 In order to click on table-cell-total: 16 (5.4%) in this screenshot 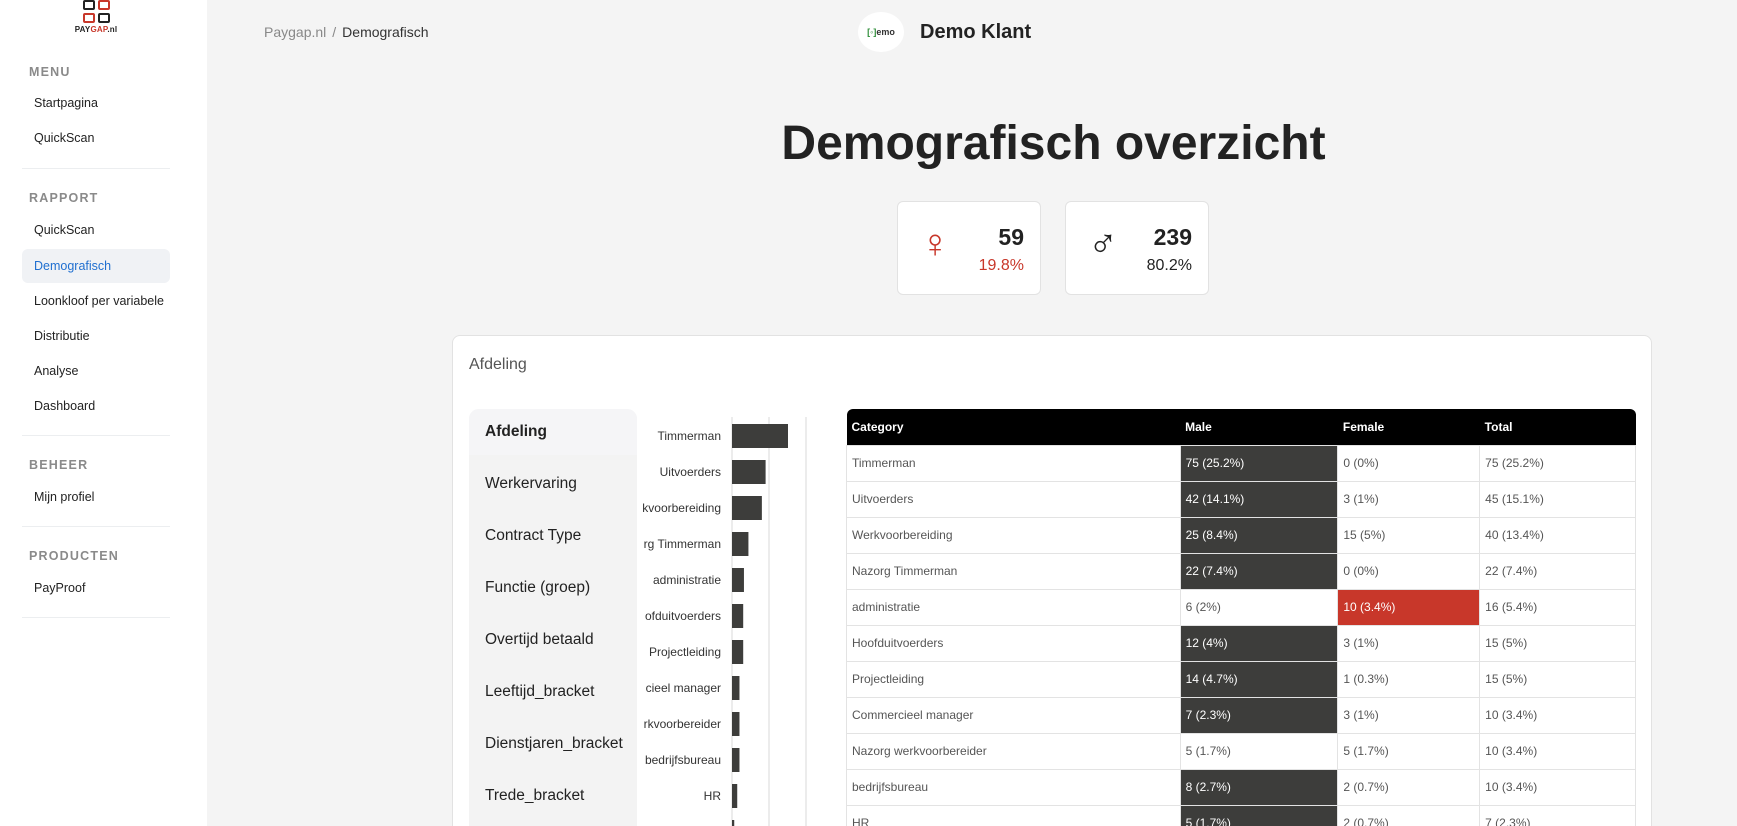, I will do `click(1557, 607)`.